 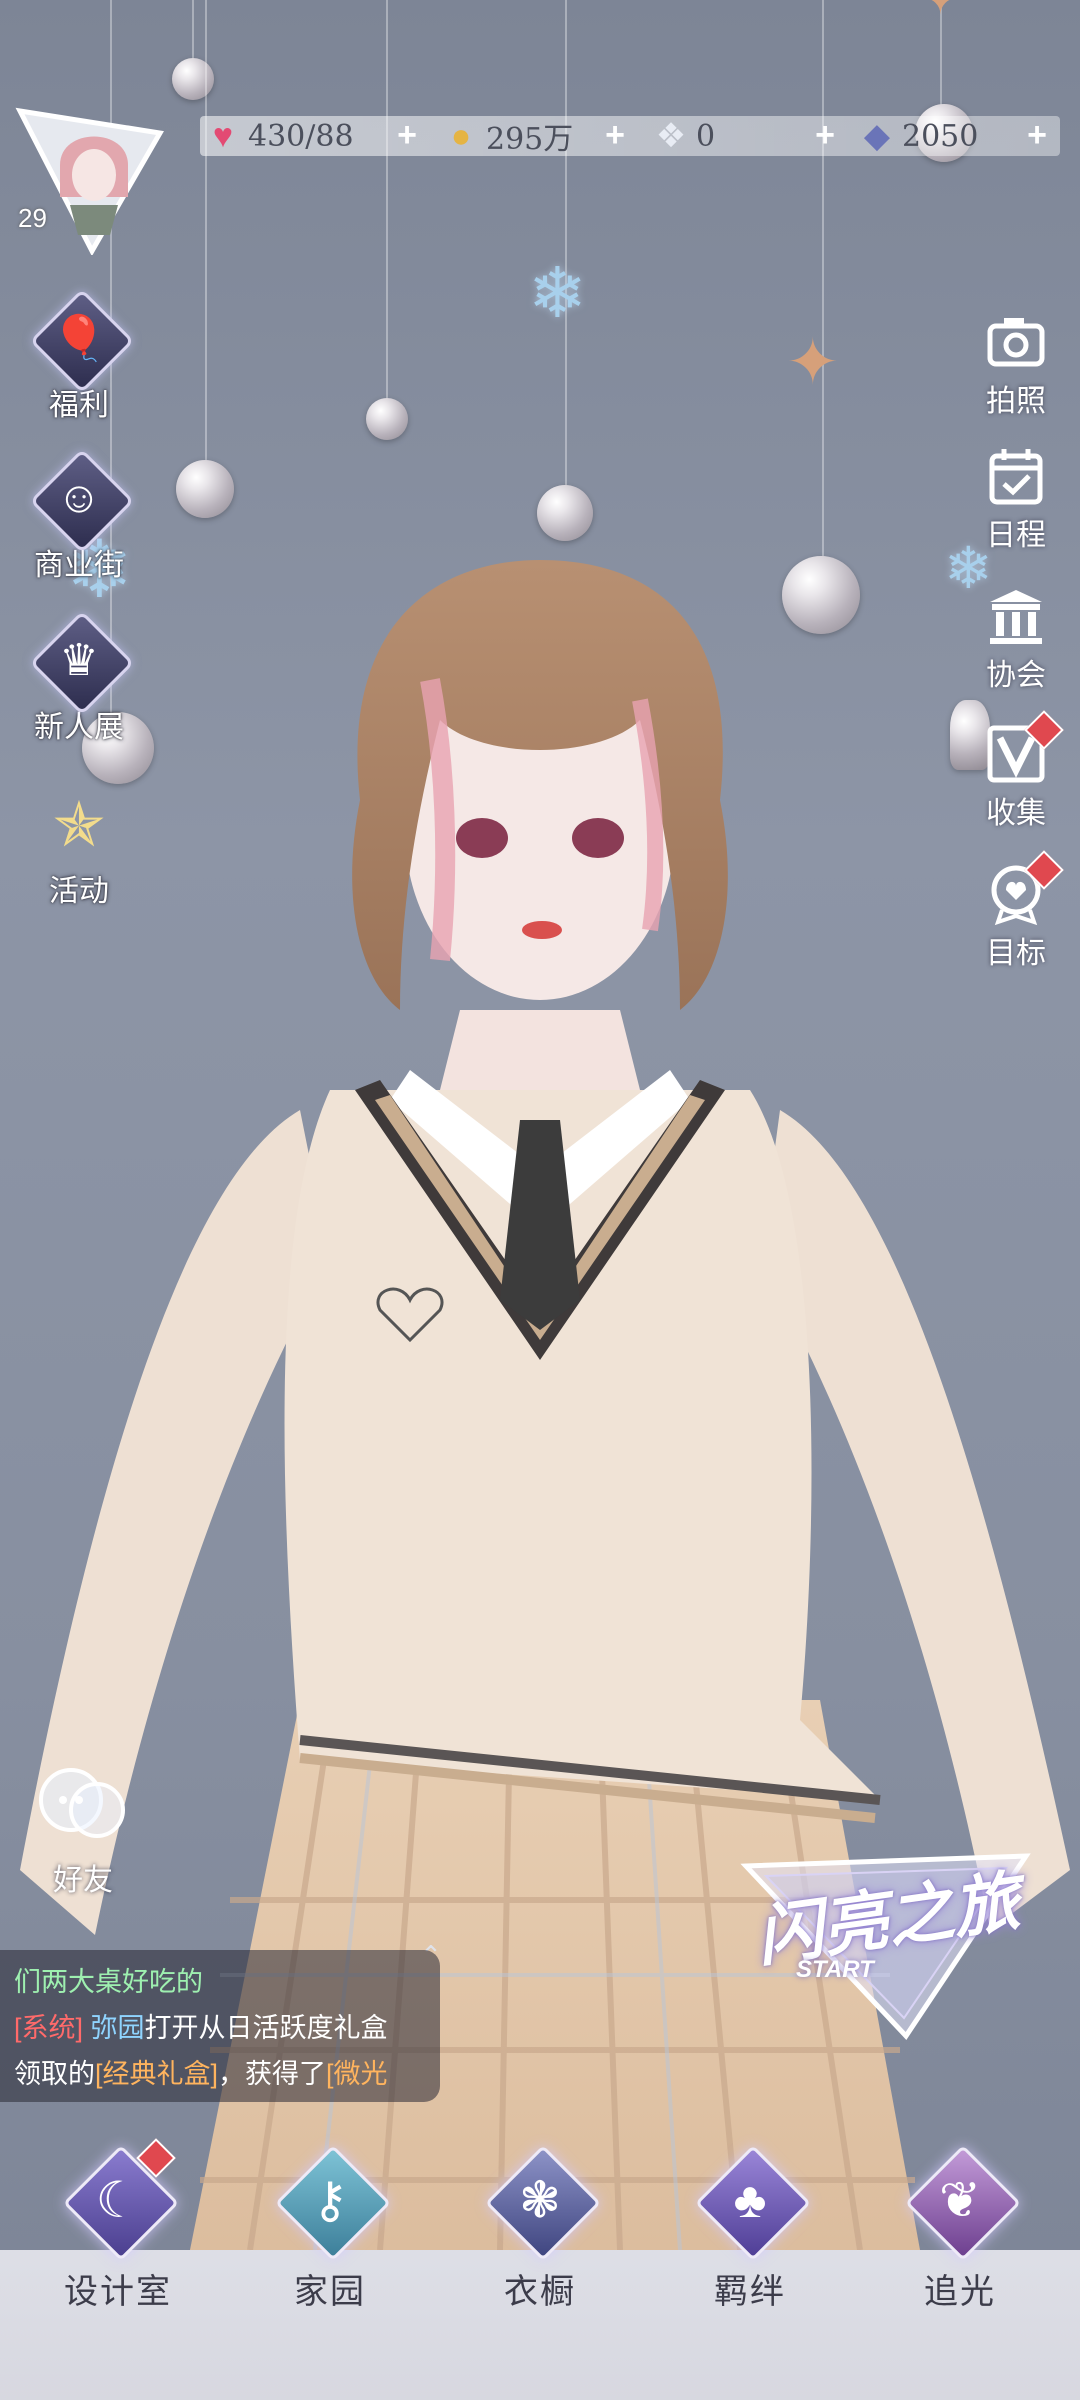 What do you see at coordinates (1016, 675) in the screenshot?
I see `guild-label: 协会` at bounding box center [1016, 675].